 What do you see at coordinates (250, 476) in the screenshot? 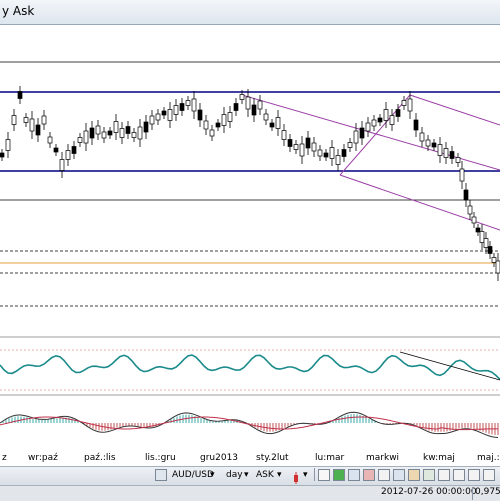
I see `chart-toolbar: AUD/USD ▾ day ▾ ASK ▾ ▾` at bounding box center [250, 476].